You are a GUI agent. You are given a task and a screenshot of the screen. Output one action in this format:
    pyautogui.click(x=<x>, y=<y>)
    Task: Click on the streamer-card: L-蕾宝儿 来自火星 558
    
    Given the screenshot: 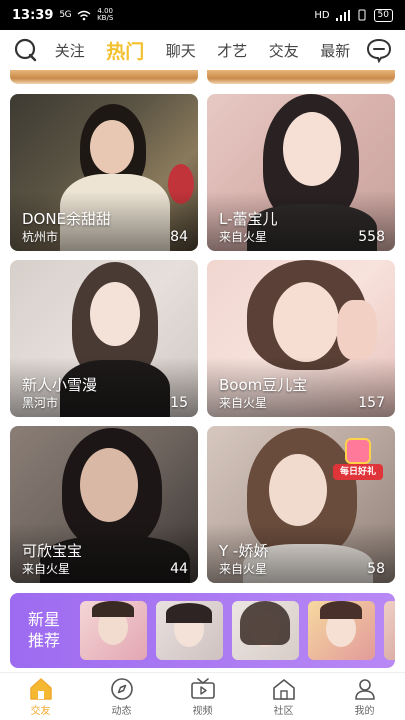 What is the action you would take?
    pyautogui.click(x=301, y=172)
    